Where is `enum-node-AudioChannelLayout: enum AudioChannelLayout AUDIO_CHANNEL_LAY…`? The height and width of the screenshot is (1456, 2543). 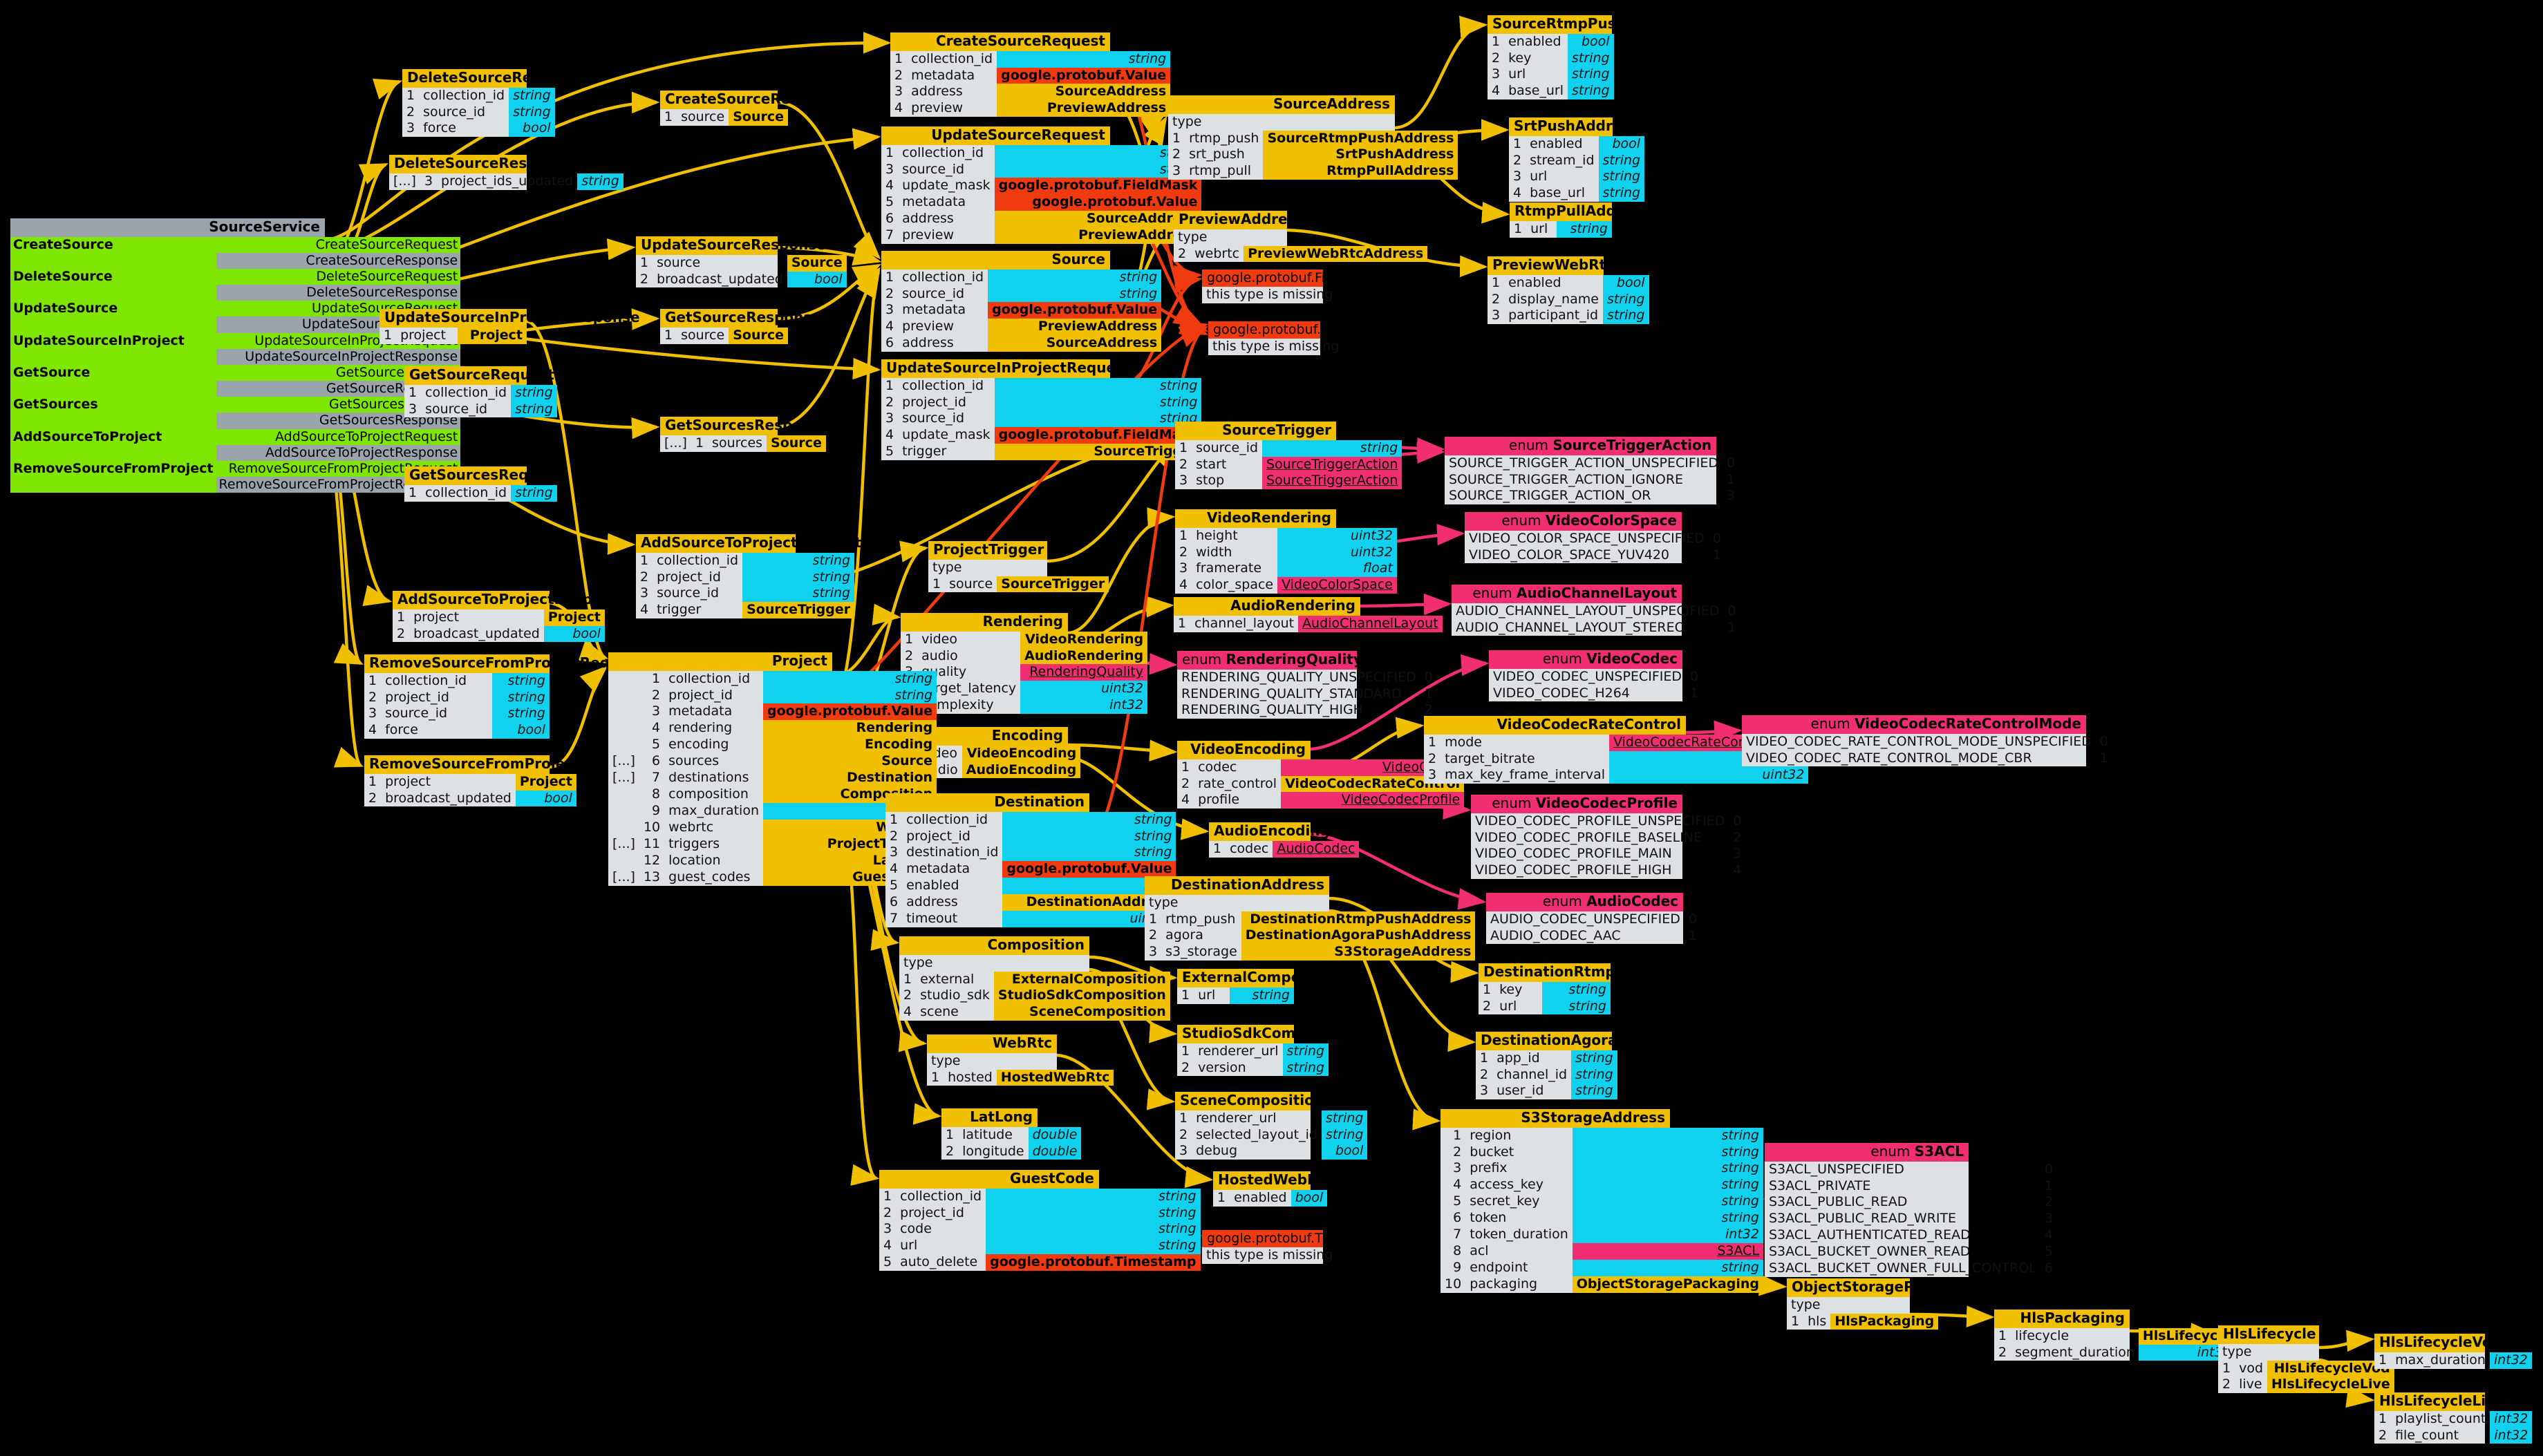 enum-node-AudioChannelLayout: enum AudioChannelLayout AUDIO_CHANNEL_LAY… is located at coordinates (1594, 610).